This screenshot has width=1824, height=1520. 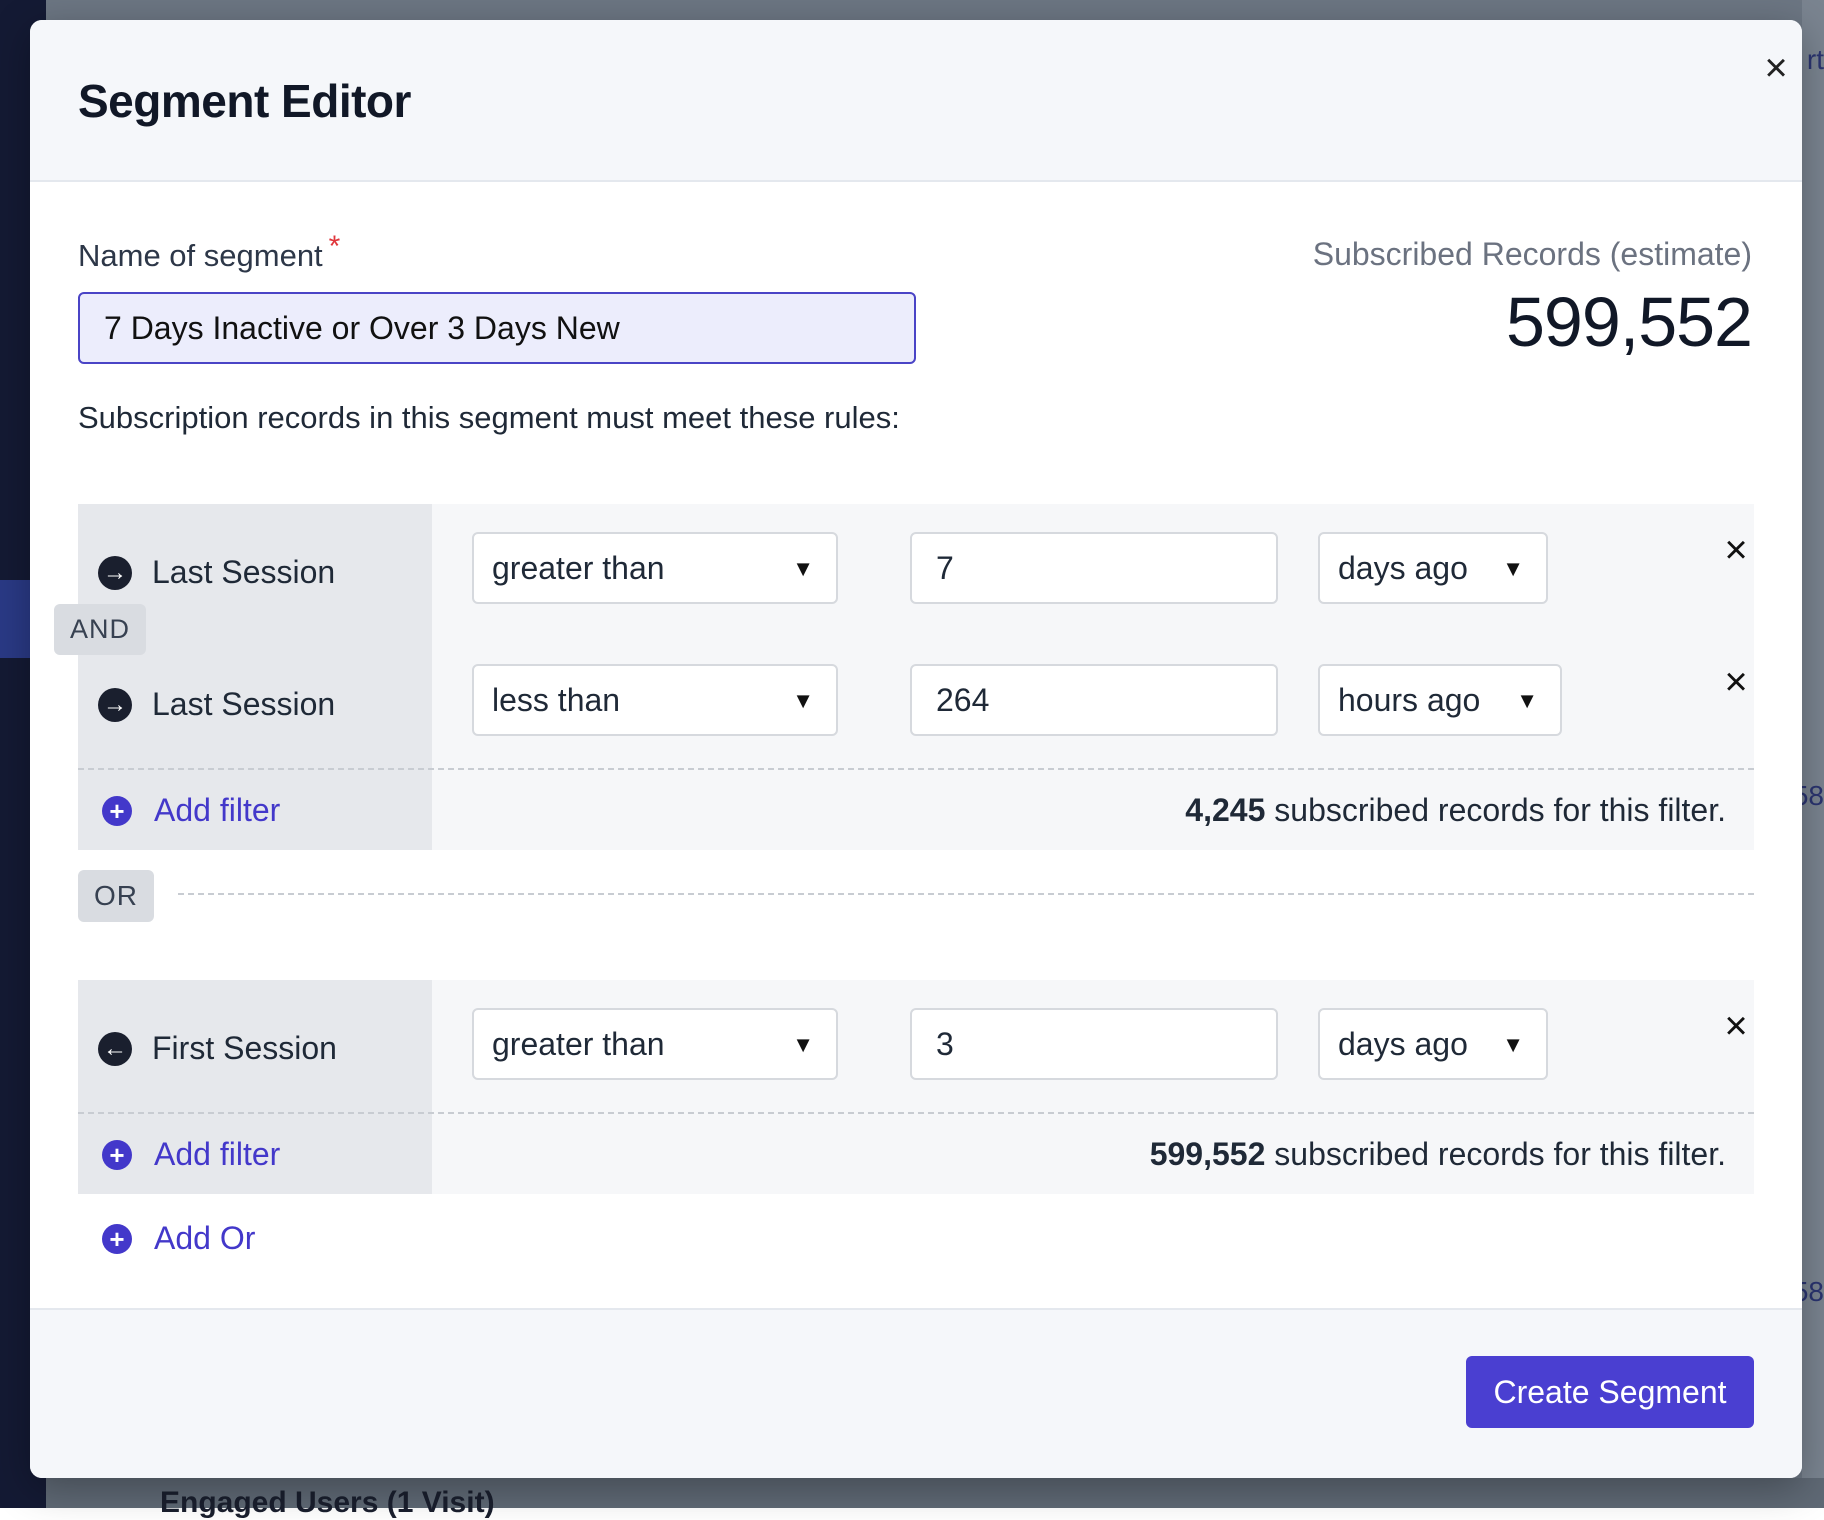 I want to click on estimate-value: 599,552, so click(x=1629, y=322).